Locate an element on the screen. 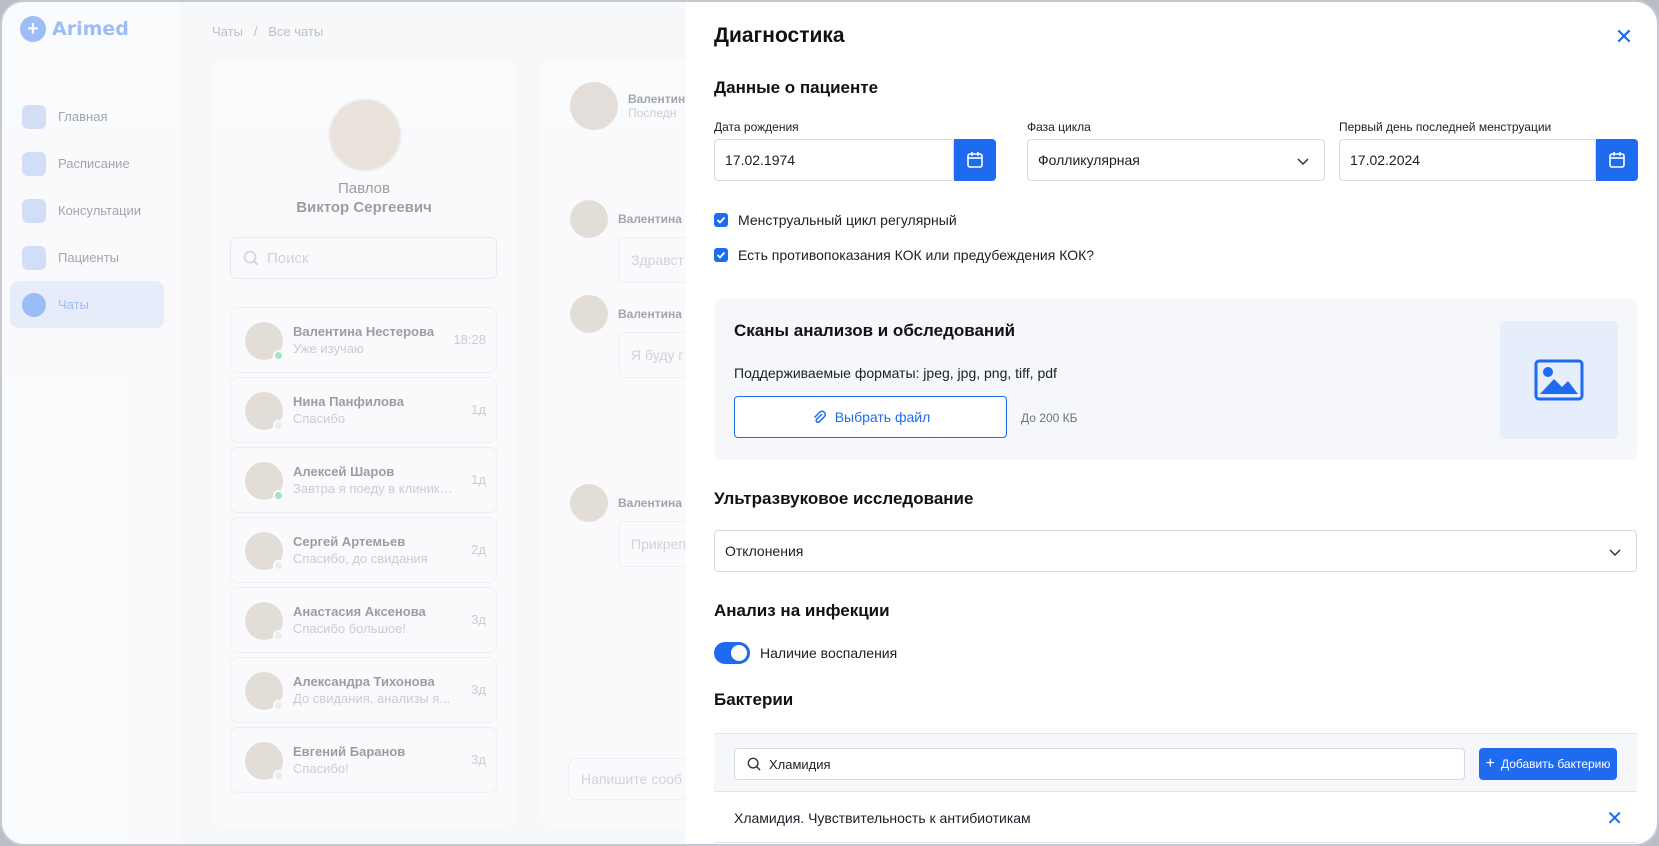 Image resolution: width=1659 pixels, height=846 pixels. nav-item-consultations: Консультации is located at coordinates (87, 210).